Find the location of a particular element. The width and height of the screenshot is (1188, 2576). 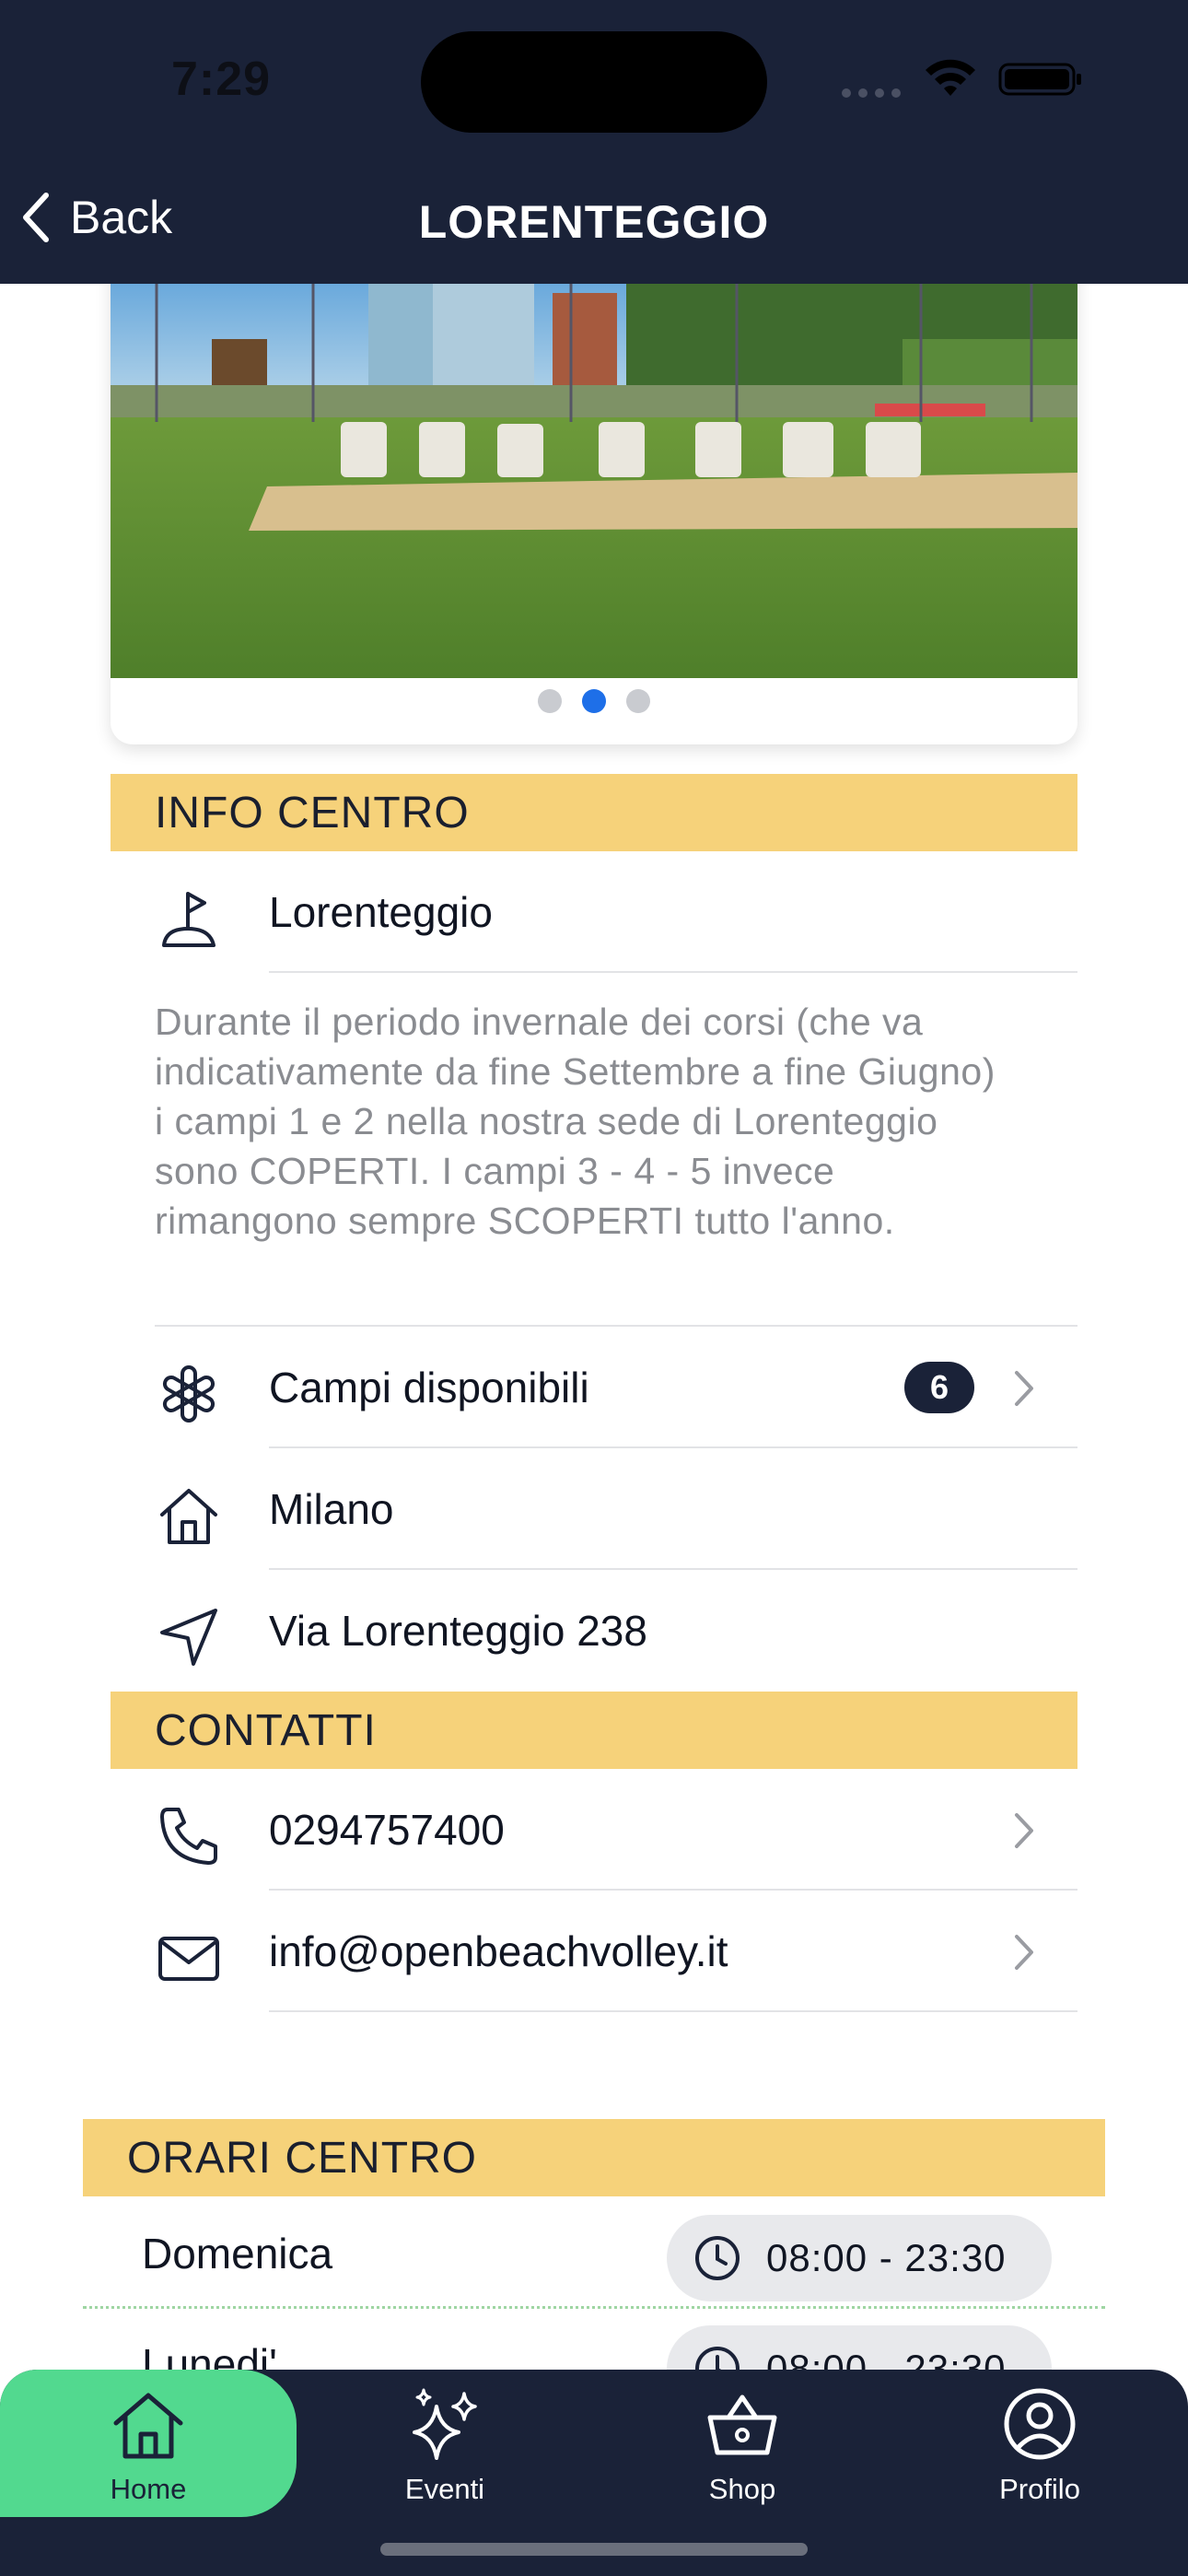

courts-label: Campi disponibili is located at coordinates (429, 1387).